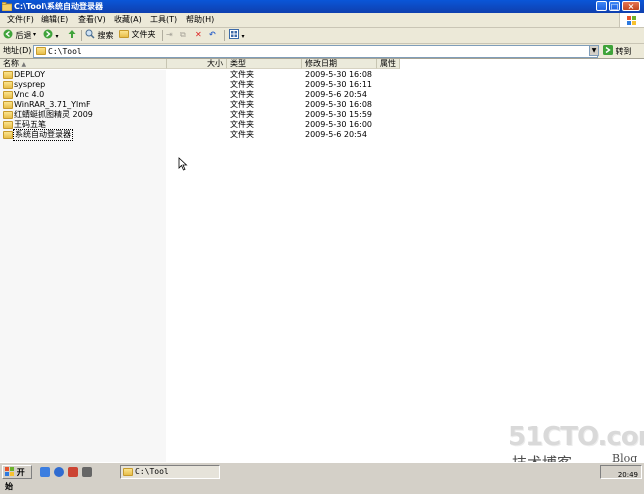 The height and width of the screenshot is (494, 644). I want to click on up-folder-button, so click(72, 35).